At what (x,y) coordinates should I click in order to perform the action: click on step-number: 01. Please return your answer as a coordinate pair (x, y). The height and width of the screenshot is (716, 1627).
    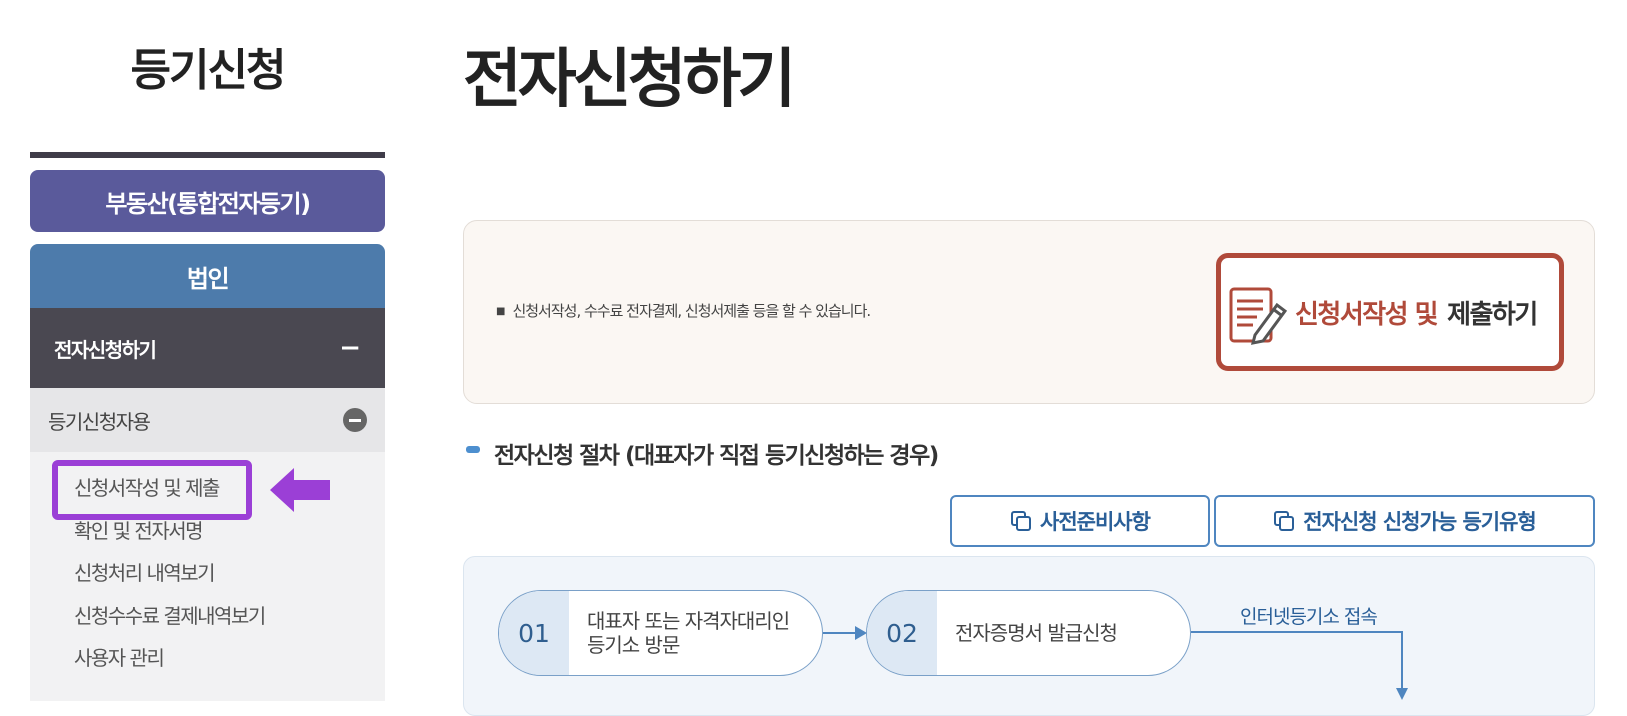
    Looking at the image, I should click on (534, 633).